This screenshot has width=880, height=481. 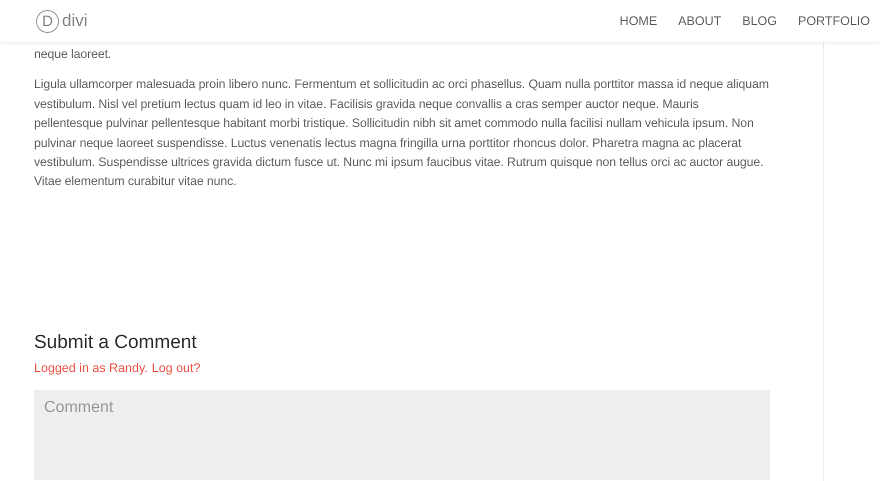 I want to click on nav-link: BLOG, so click(x=759, y=21).